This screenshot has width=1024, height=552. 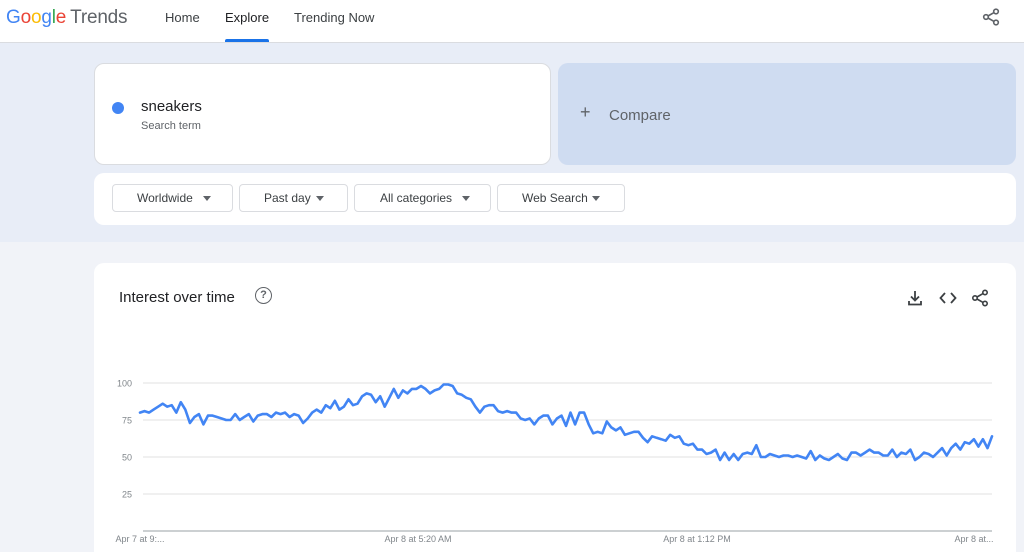 I want to click on search-term-card: sneakers Search term, so click(x=322, y=114).